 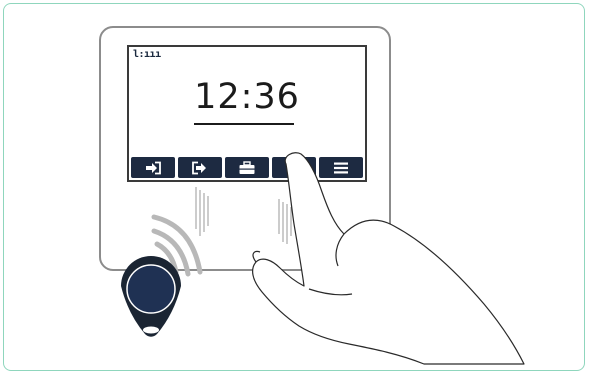 I want to click on reader-hatch-right, so click(x=285, y=221).